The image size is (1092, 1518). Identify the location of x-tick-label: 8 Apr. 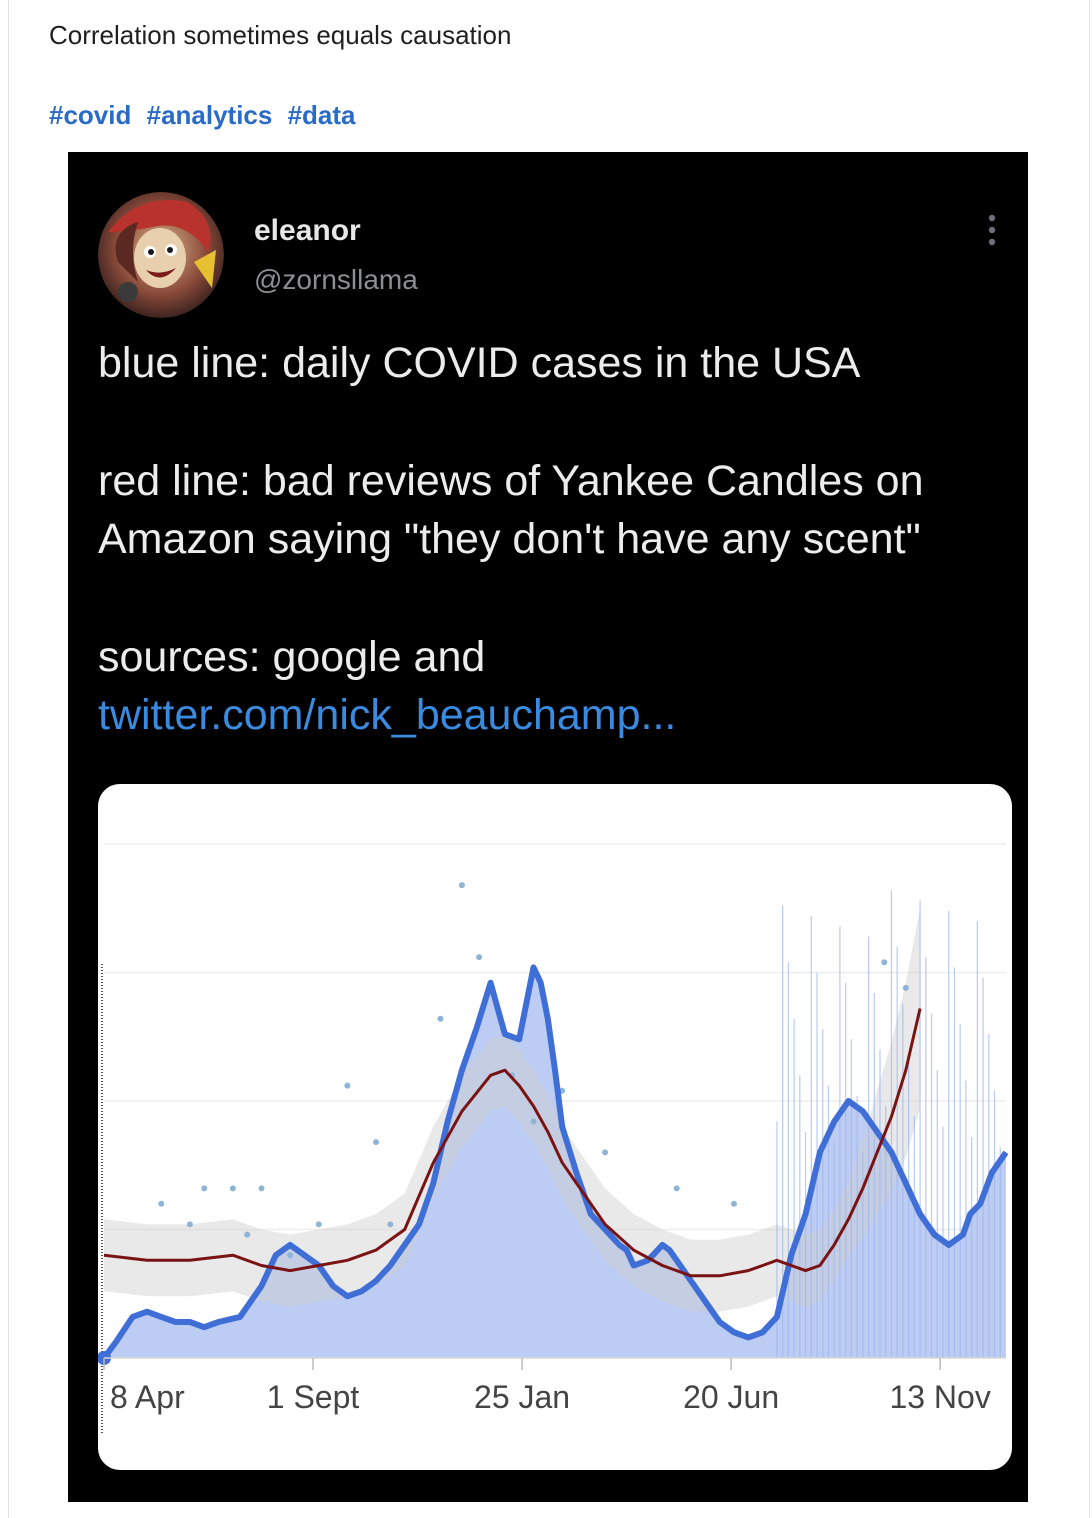
(147, 1397).